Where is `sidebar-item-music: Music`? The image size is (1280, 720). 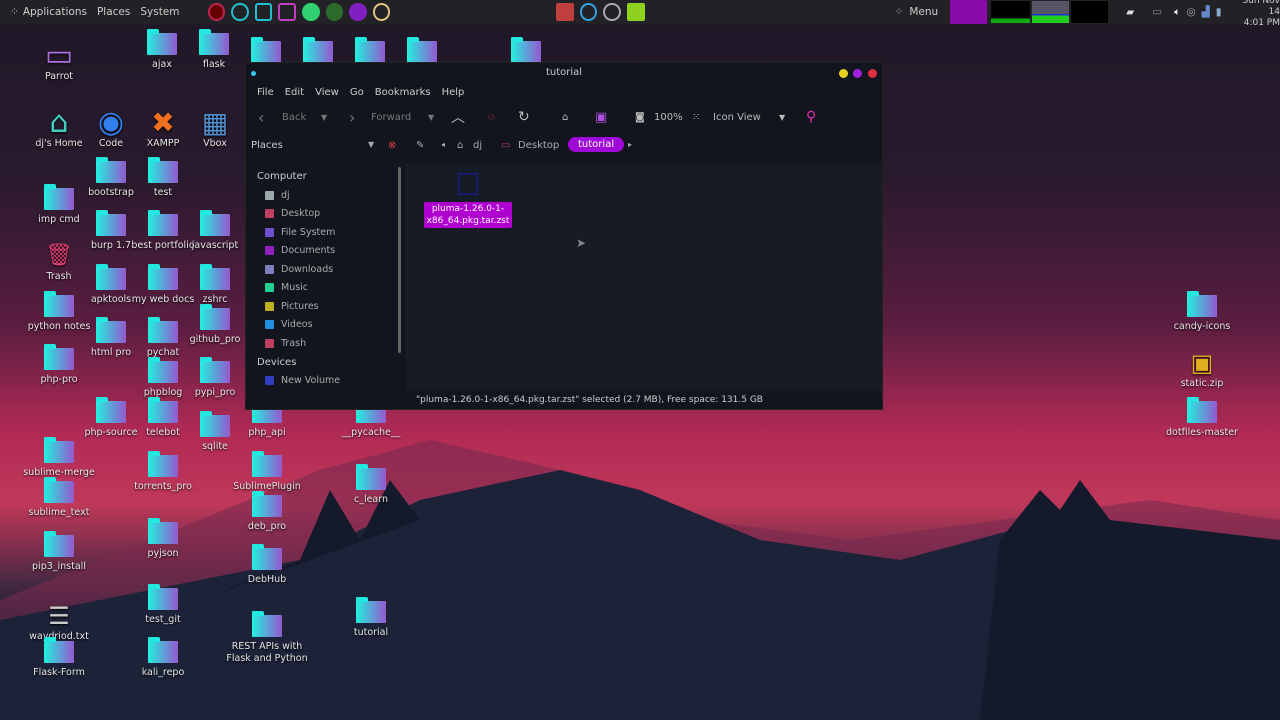
sidebar-item-music: Music is located at coordinates (324, 288).